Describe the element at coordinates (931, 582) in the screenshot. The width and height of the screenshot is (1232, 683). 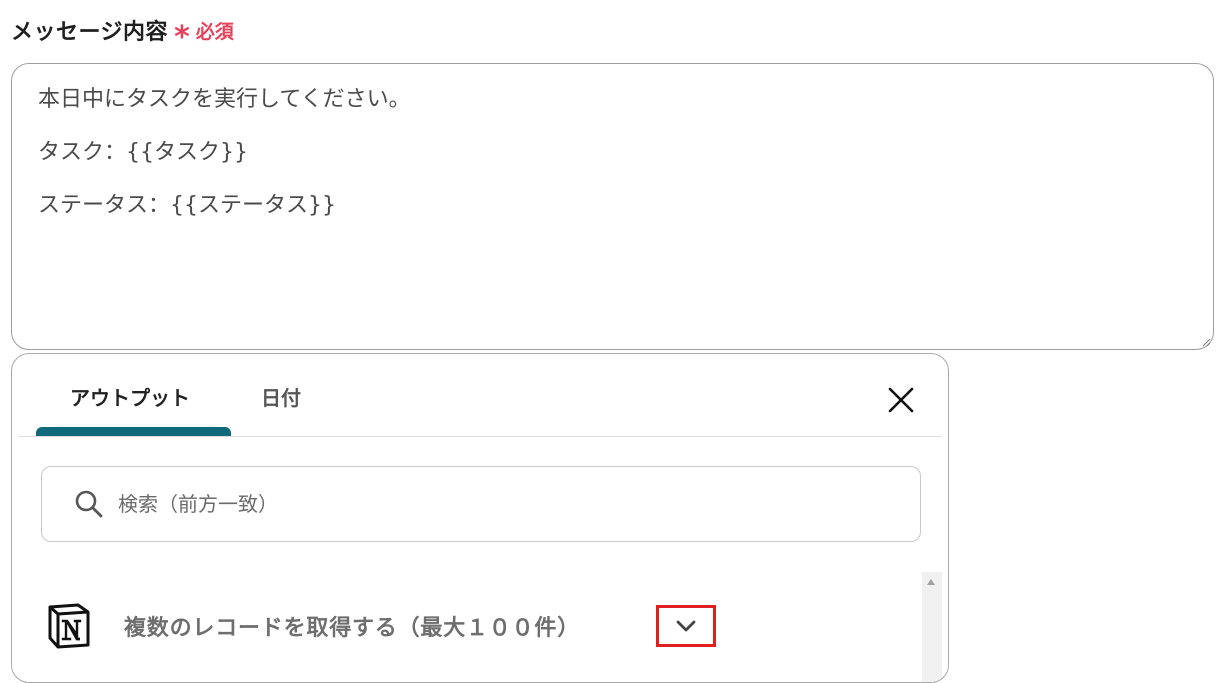
I see `scroll-up-arrow-icon` at that location.